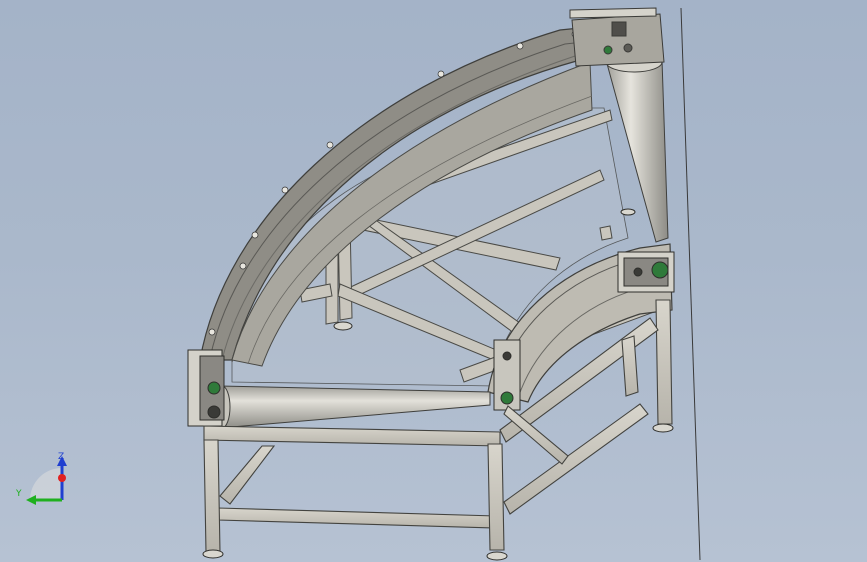 The width and height of the screenshot is (867, 562). Describe the element at coordinates (19, 494) in the screenshot. I see `triad-y-label: Y` at that location.